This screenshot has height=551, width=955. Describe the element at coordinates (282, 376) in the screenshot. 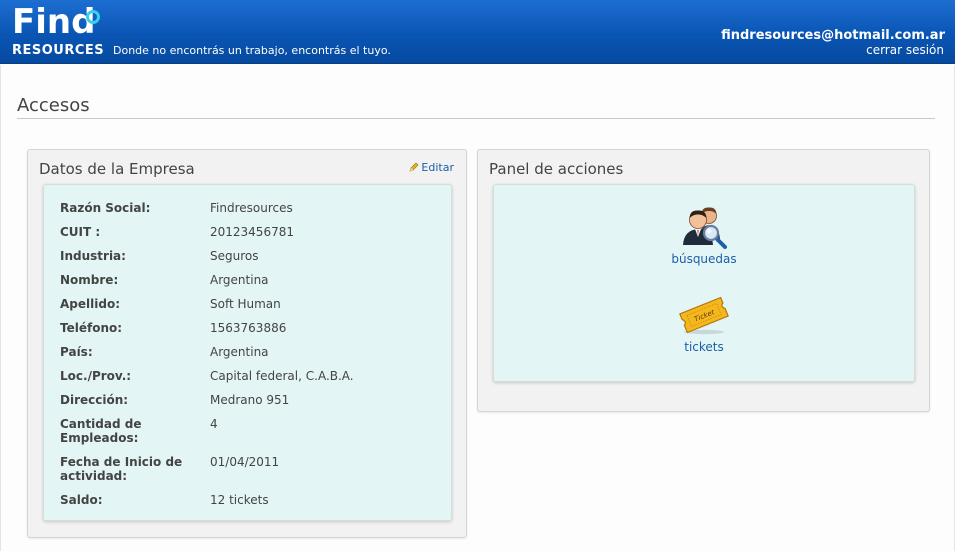

I see `field-value: Capital federal, C.A.B.A.` at that location.